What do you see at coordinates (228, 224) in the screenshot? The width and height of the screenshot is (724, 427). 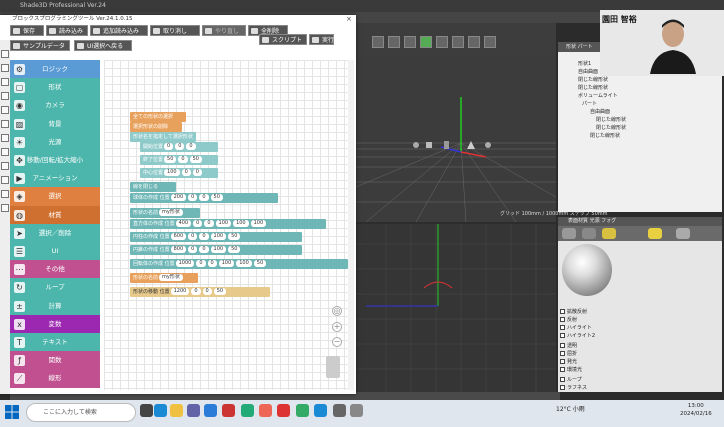 I see `code-block: 直方体の作成 位置 400 0 0 100 100 100` at bounding box center [228, 224].